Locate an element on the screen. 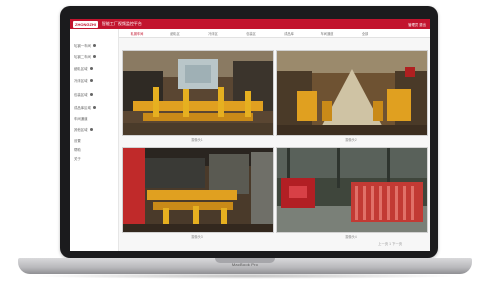  sidebar-item: 成品库区域 is located at coordinates (85, 107).